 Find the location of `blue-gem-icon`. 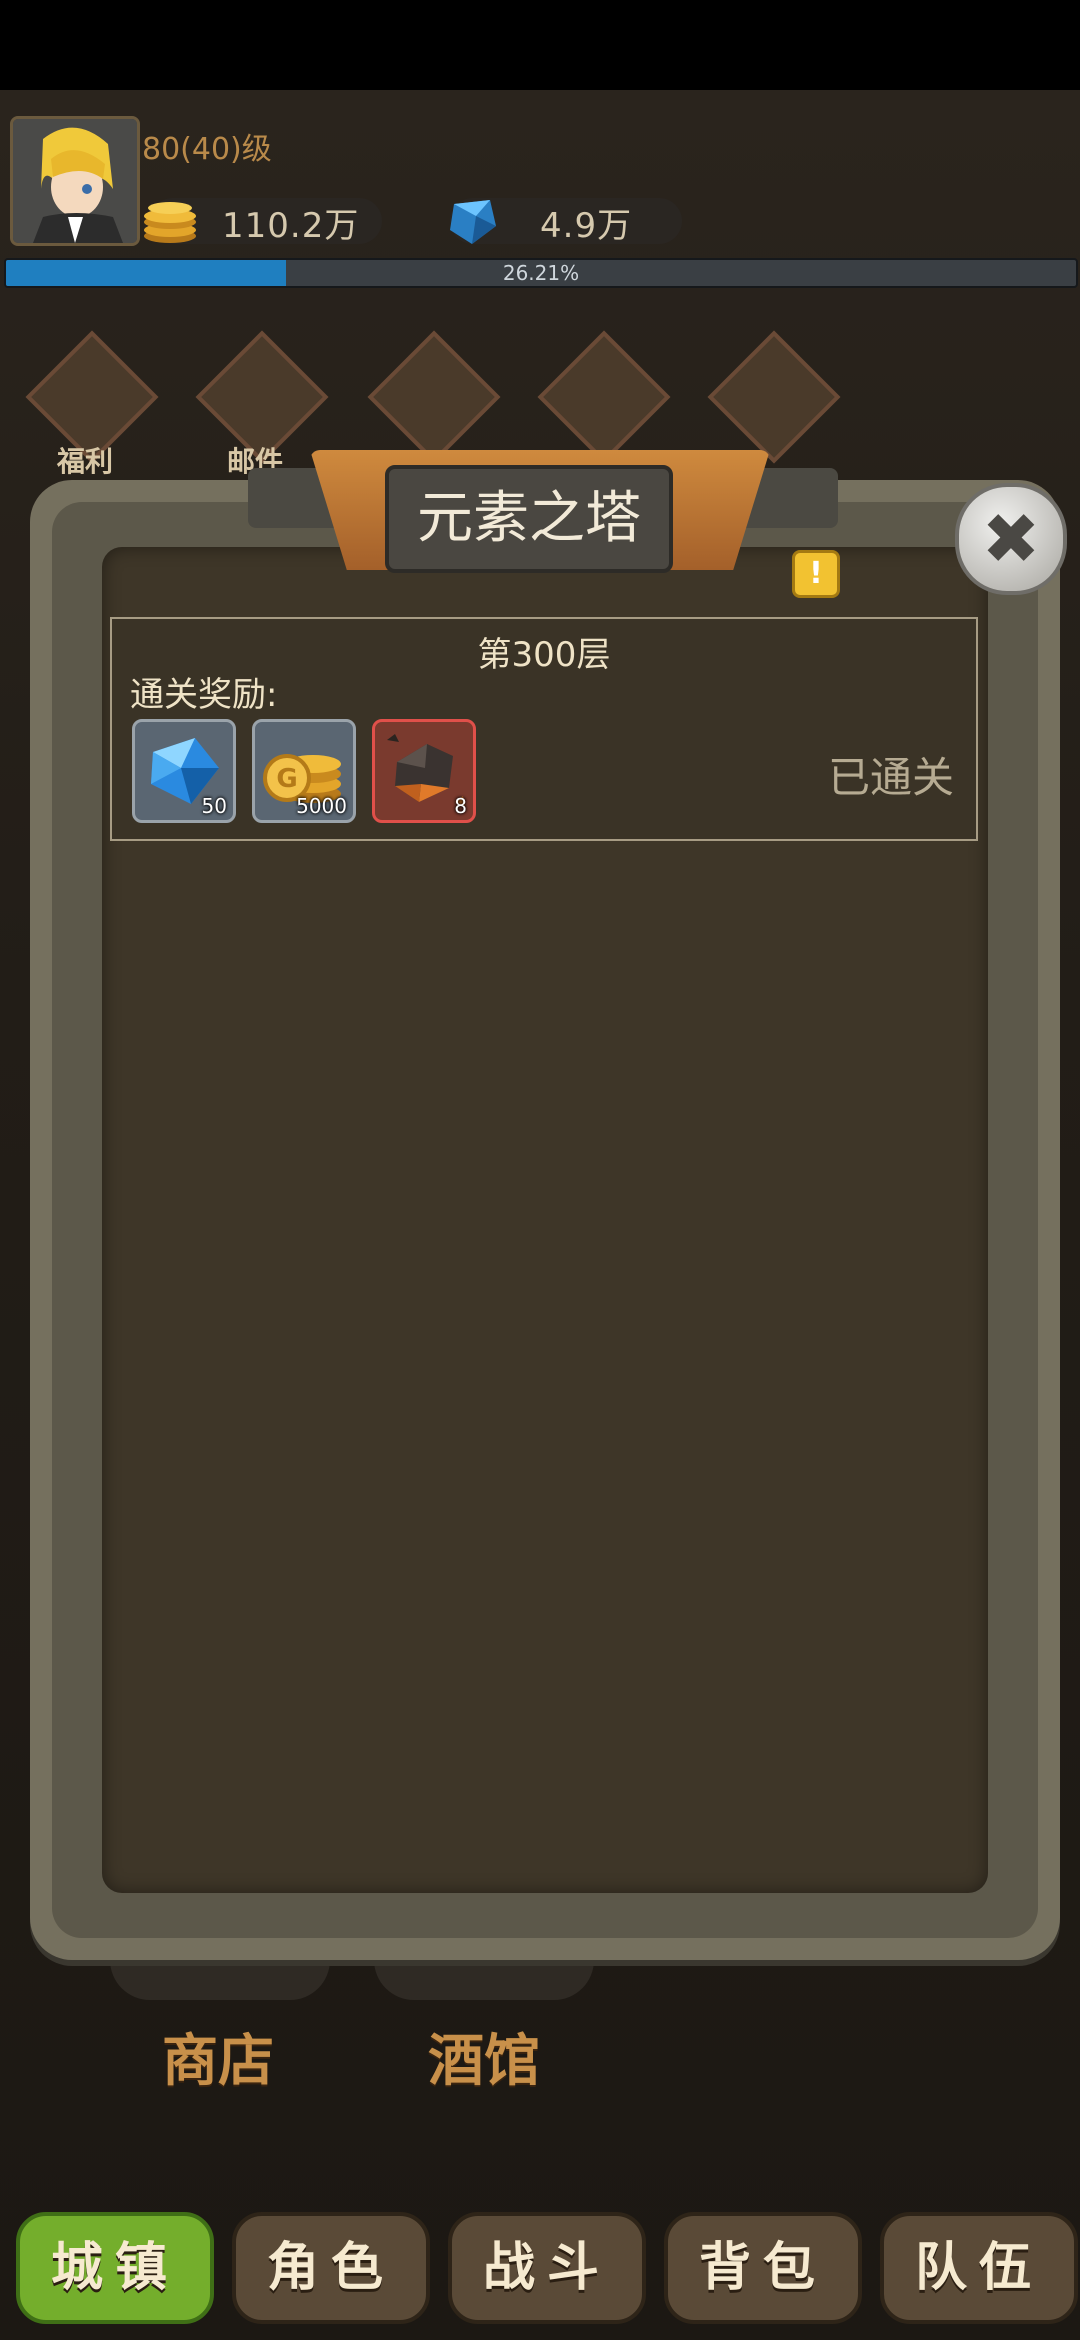

blue-gem-icon is located at coordinates (472, 221).